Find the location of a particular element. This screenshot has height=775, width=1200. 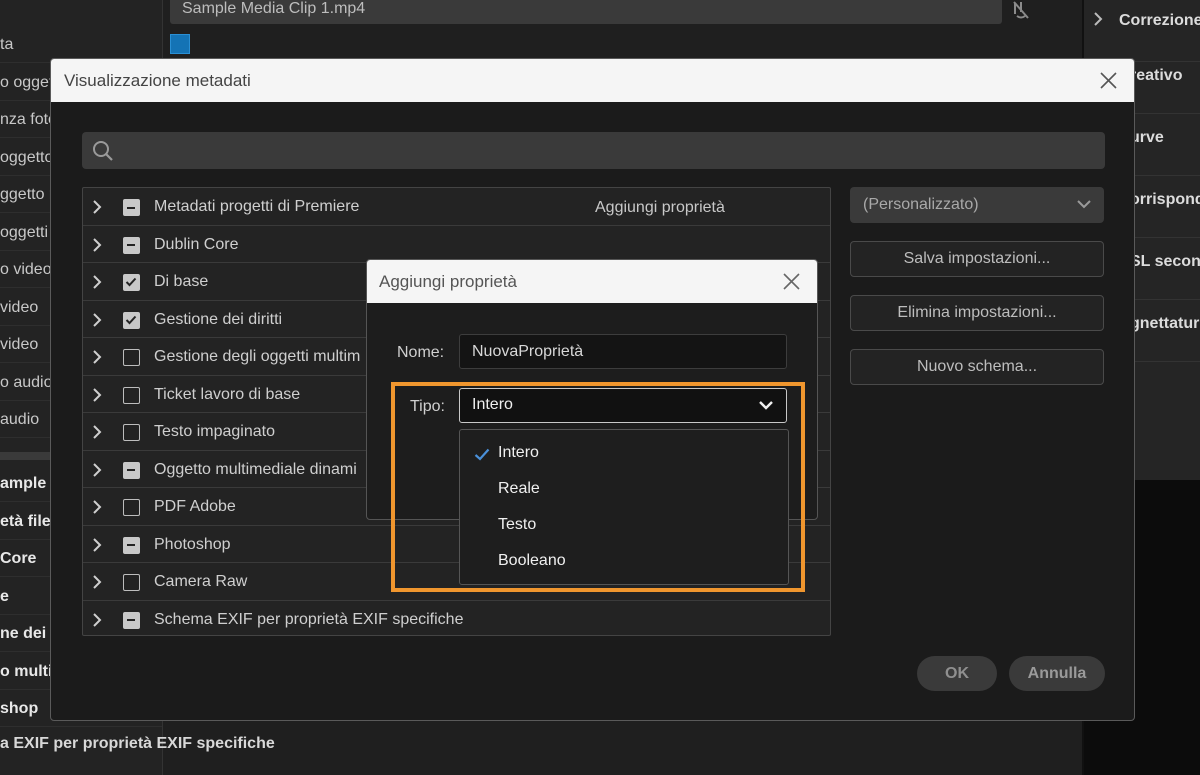

schema-label: Gestione degli oggetti multim is located at coordinates (257, 356).